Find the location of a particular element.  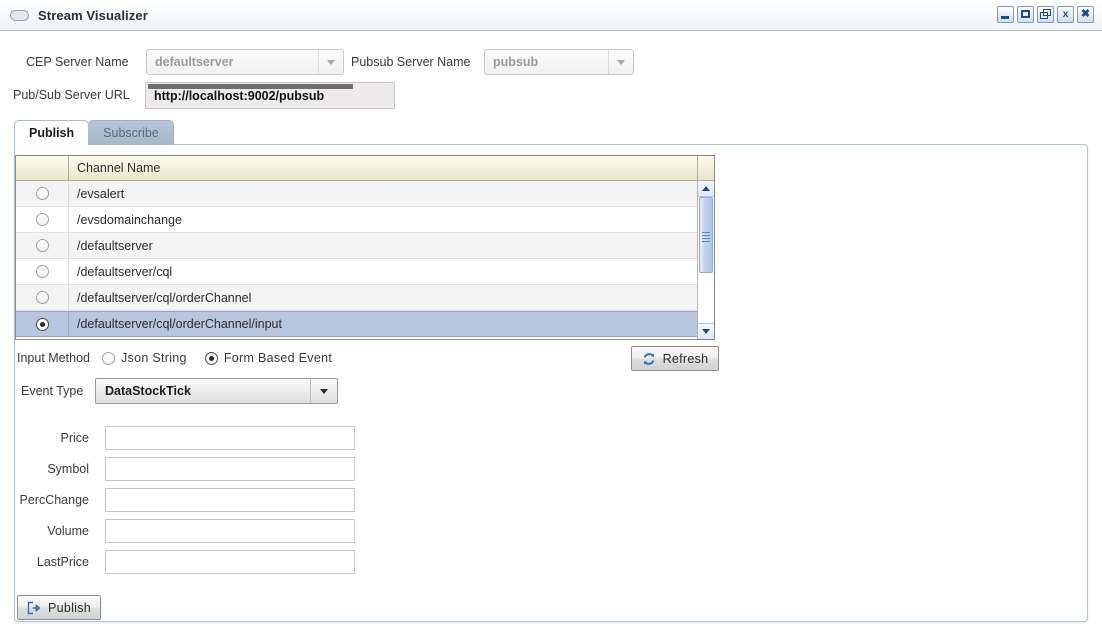

input-method-form-based-label: Form Based Event is located at coordinates (278, 358).